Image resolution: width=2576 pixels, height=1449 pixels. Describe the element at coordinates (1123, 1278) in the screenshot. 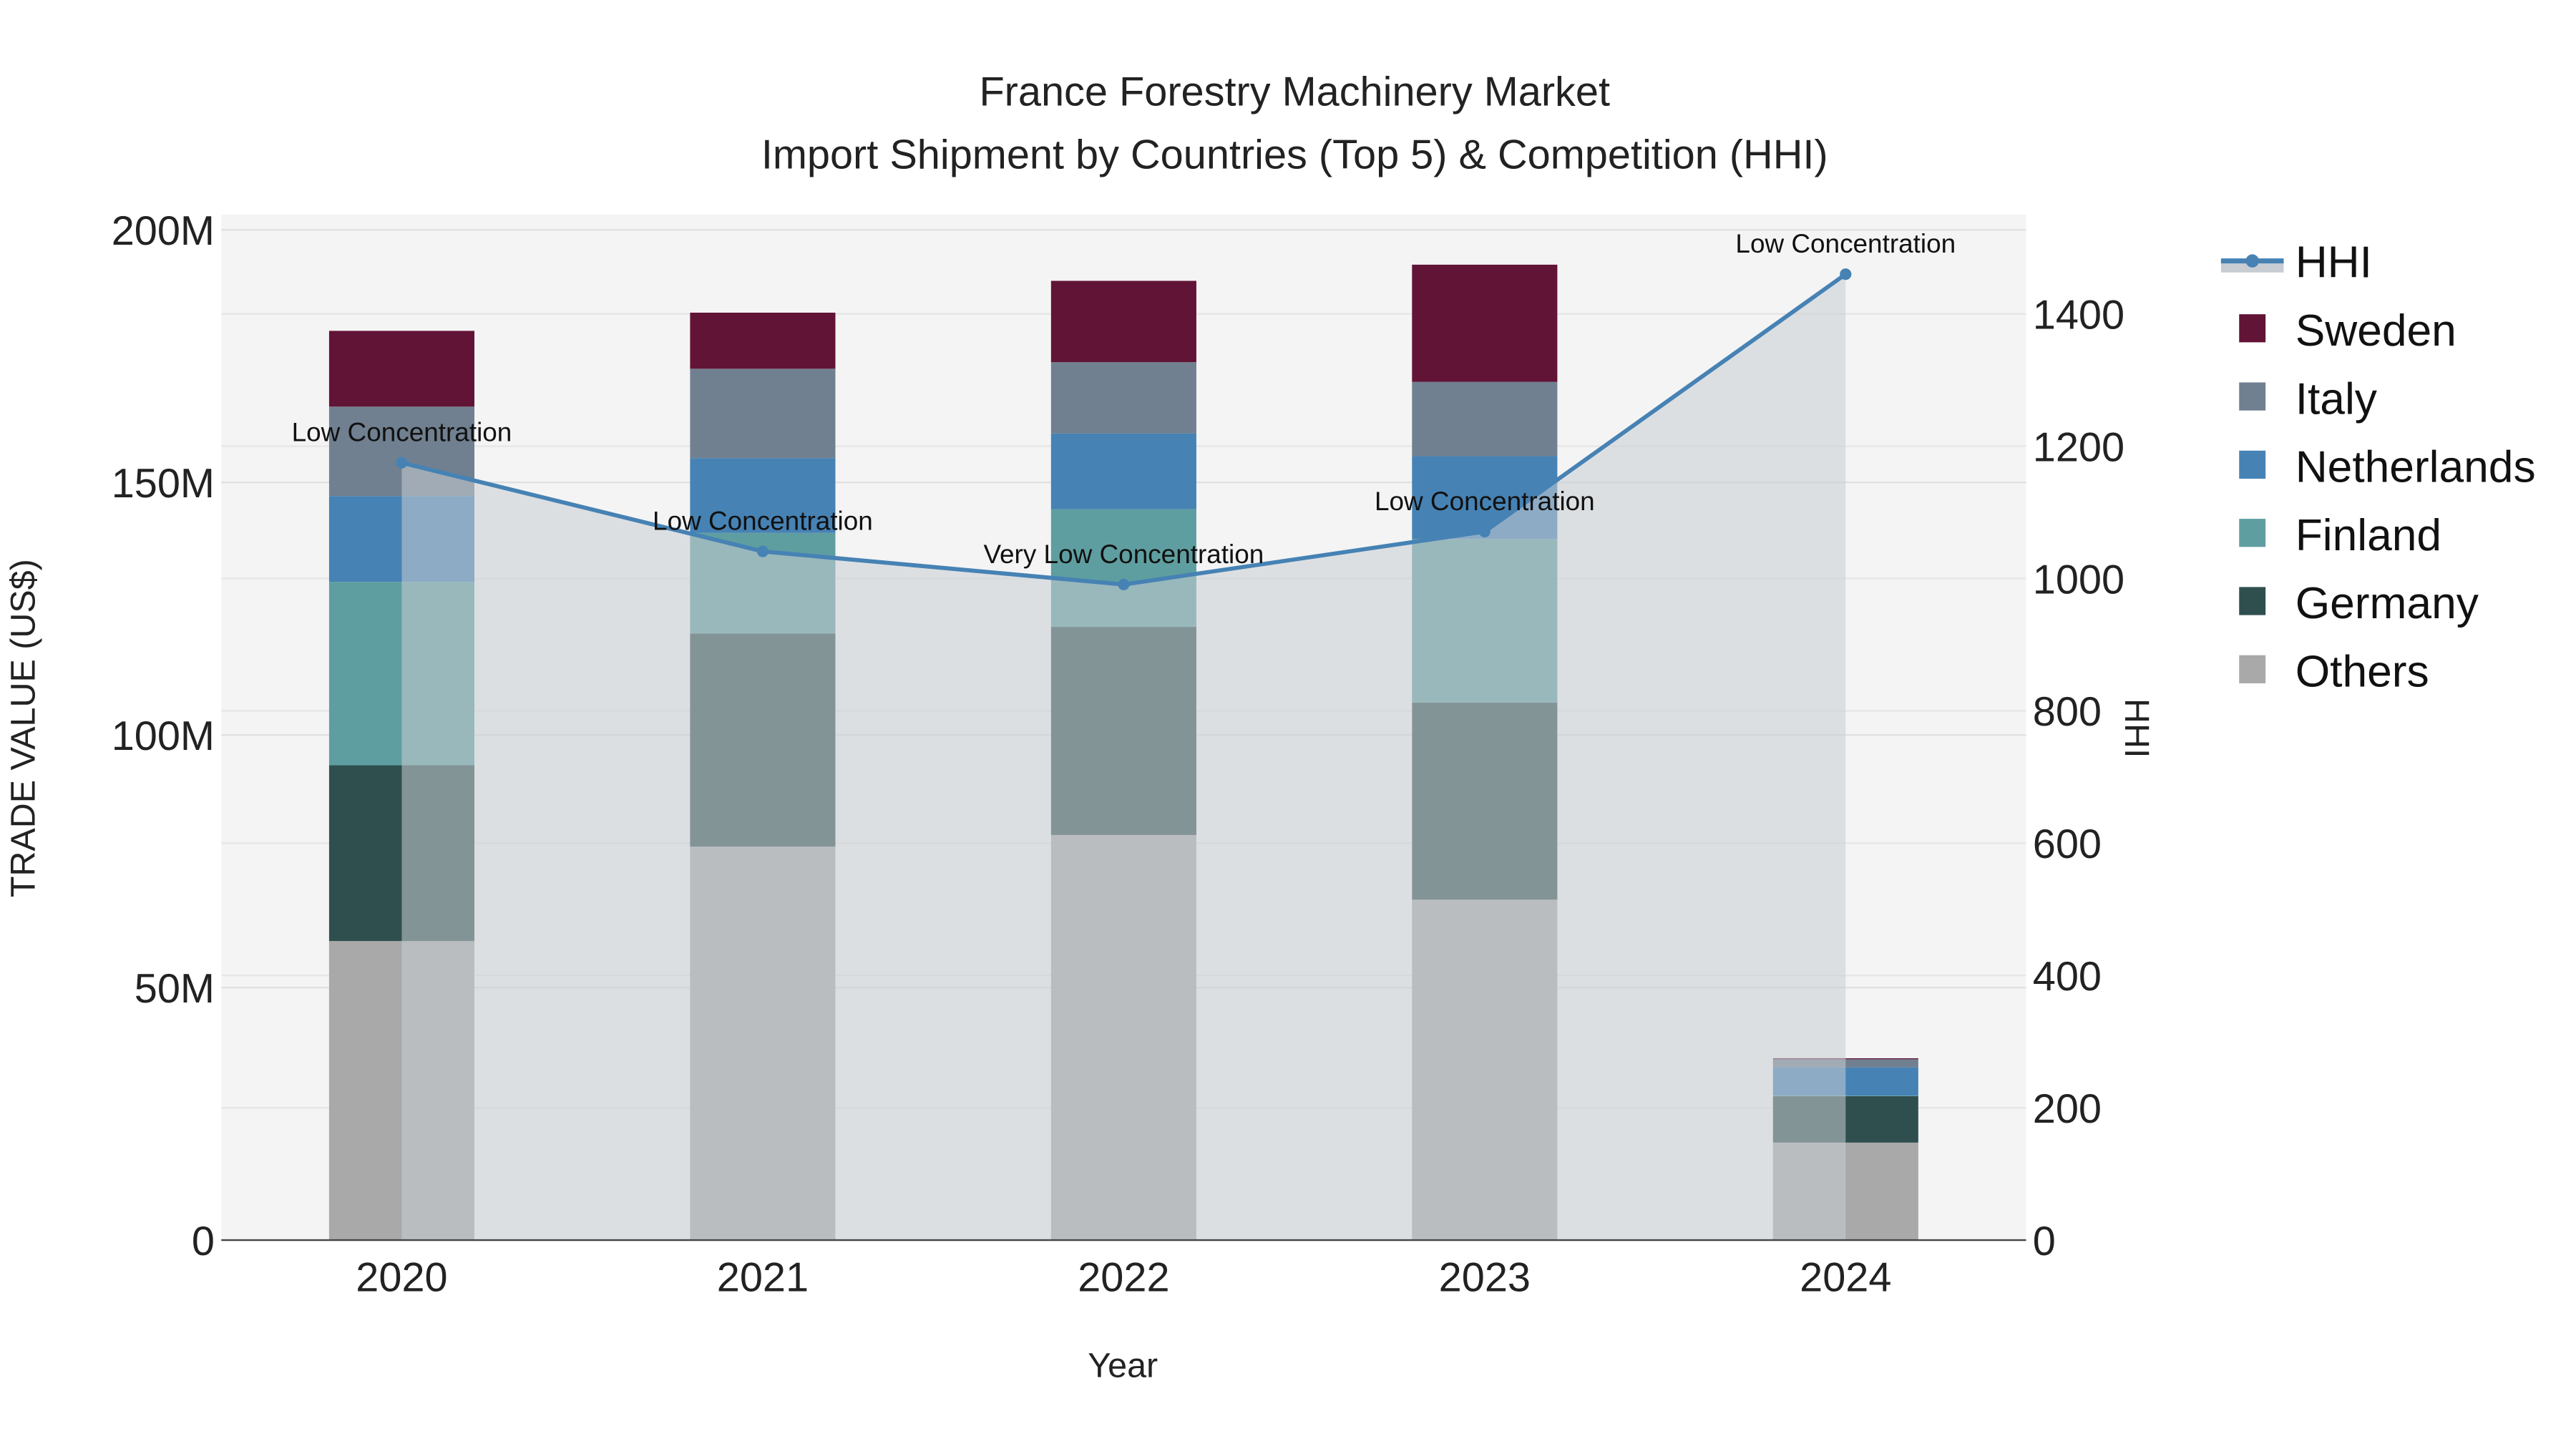

I see `x-tick-label: 2022` at that location.